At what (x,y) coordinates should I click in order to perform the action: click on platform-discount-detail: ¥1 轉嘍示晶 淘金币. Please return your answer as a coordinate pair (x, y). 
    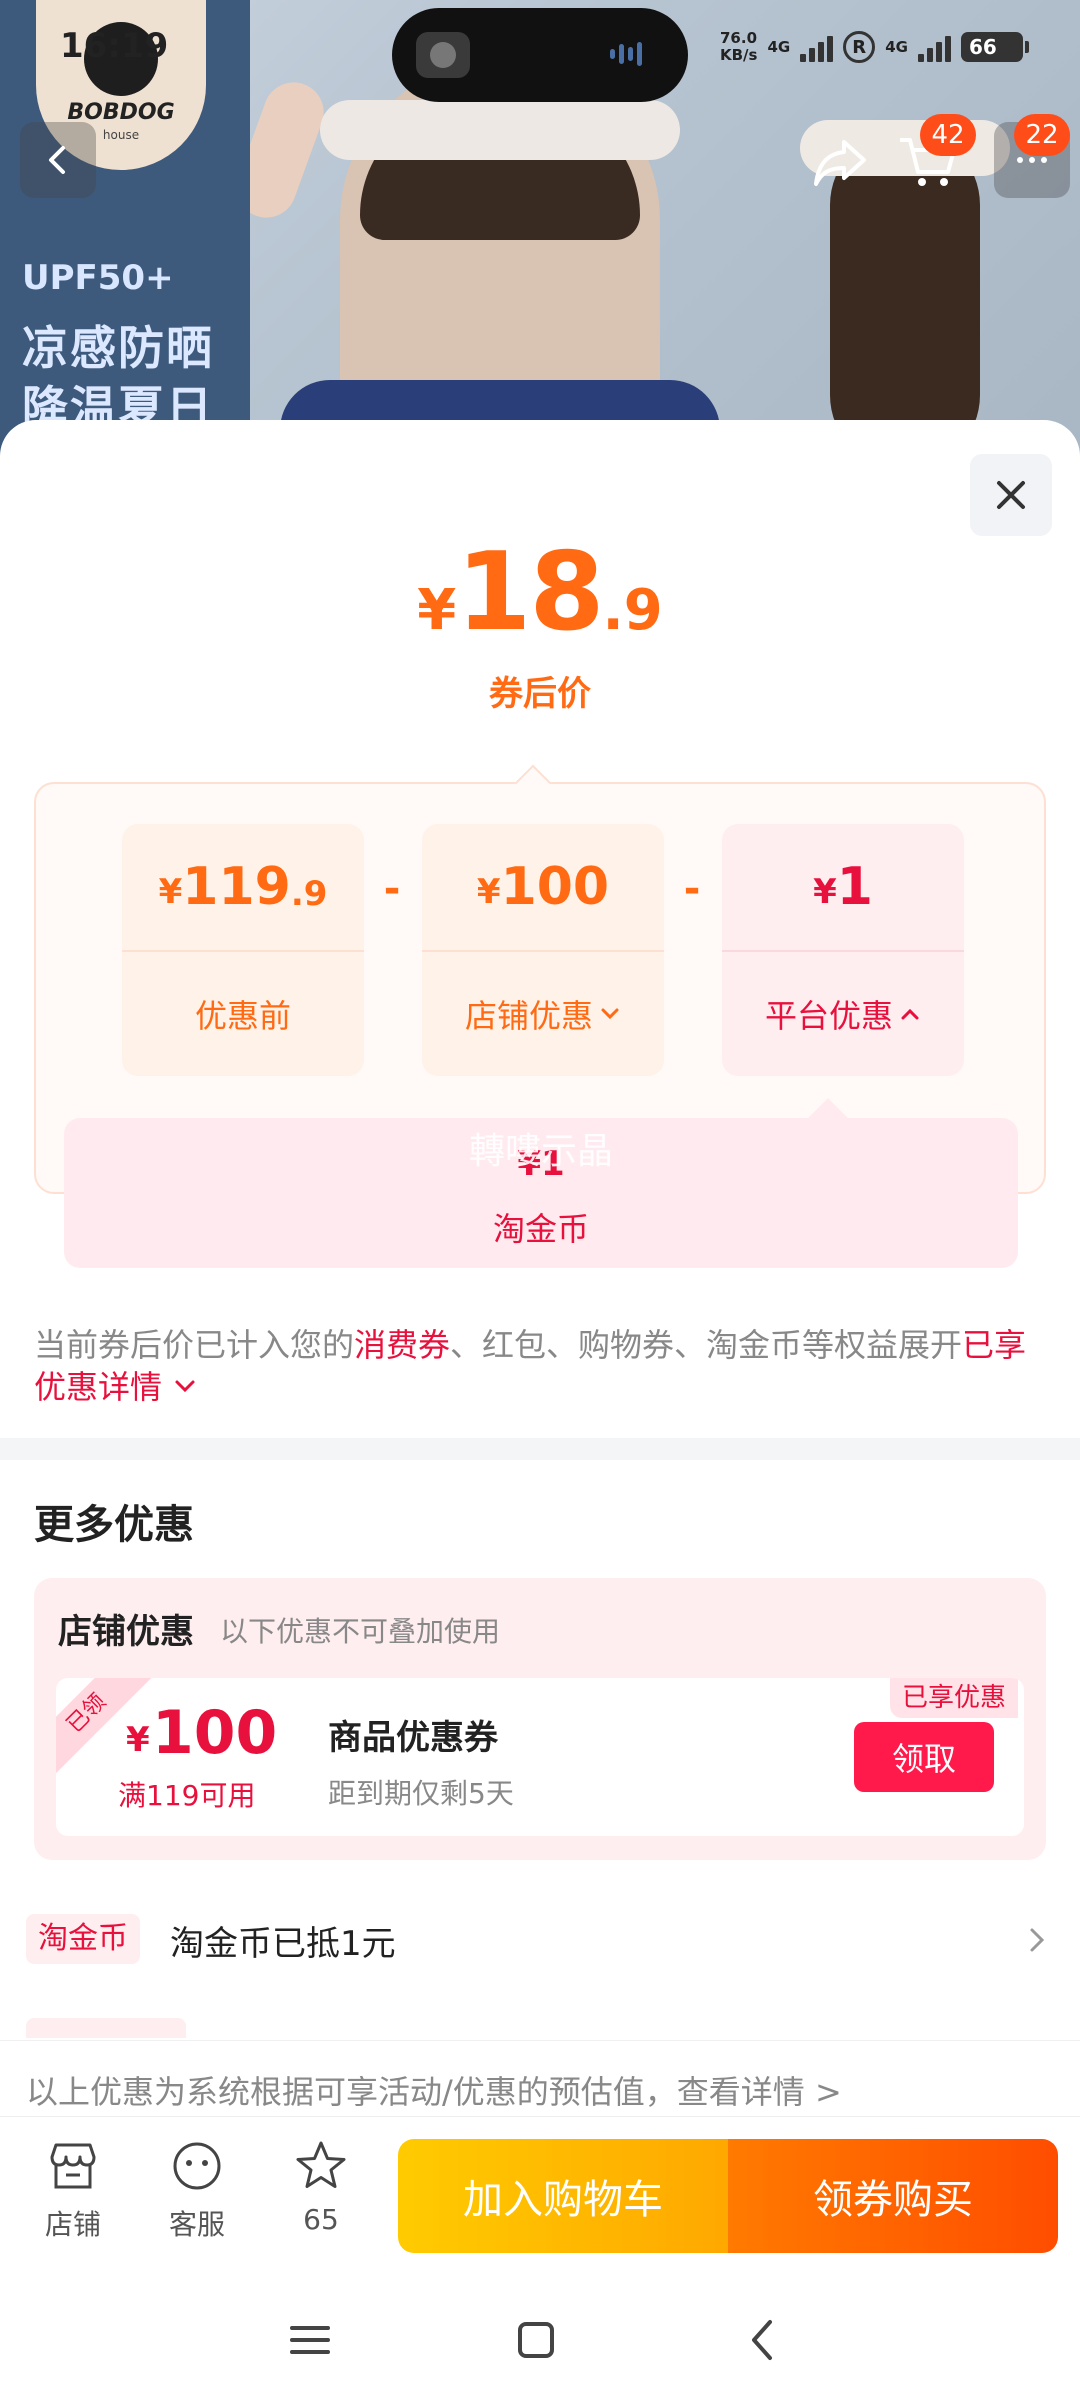
    Looking at the image, I should click on (541, 1193).